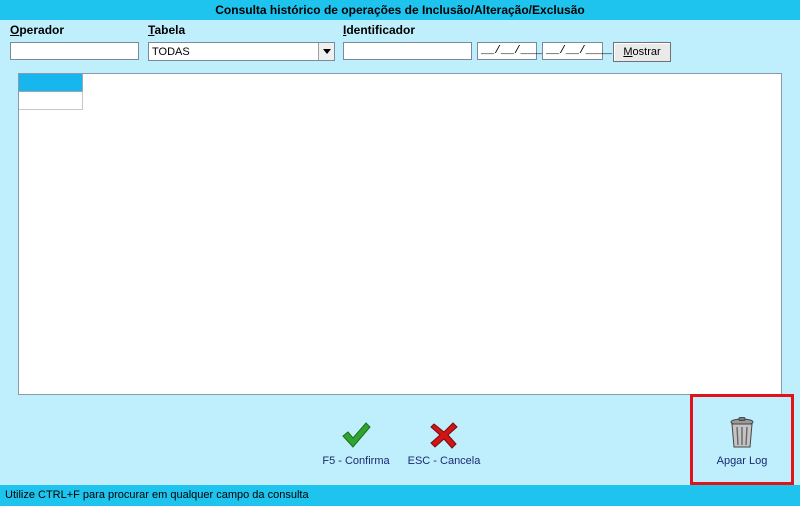 This screenshot has width=800, height=506. What do you see at coordinates (37, 30) in the screenshot?
I see `operador-label: Operador` at bounding box center [37, 30].